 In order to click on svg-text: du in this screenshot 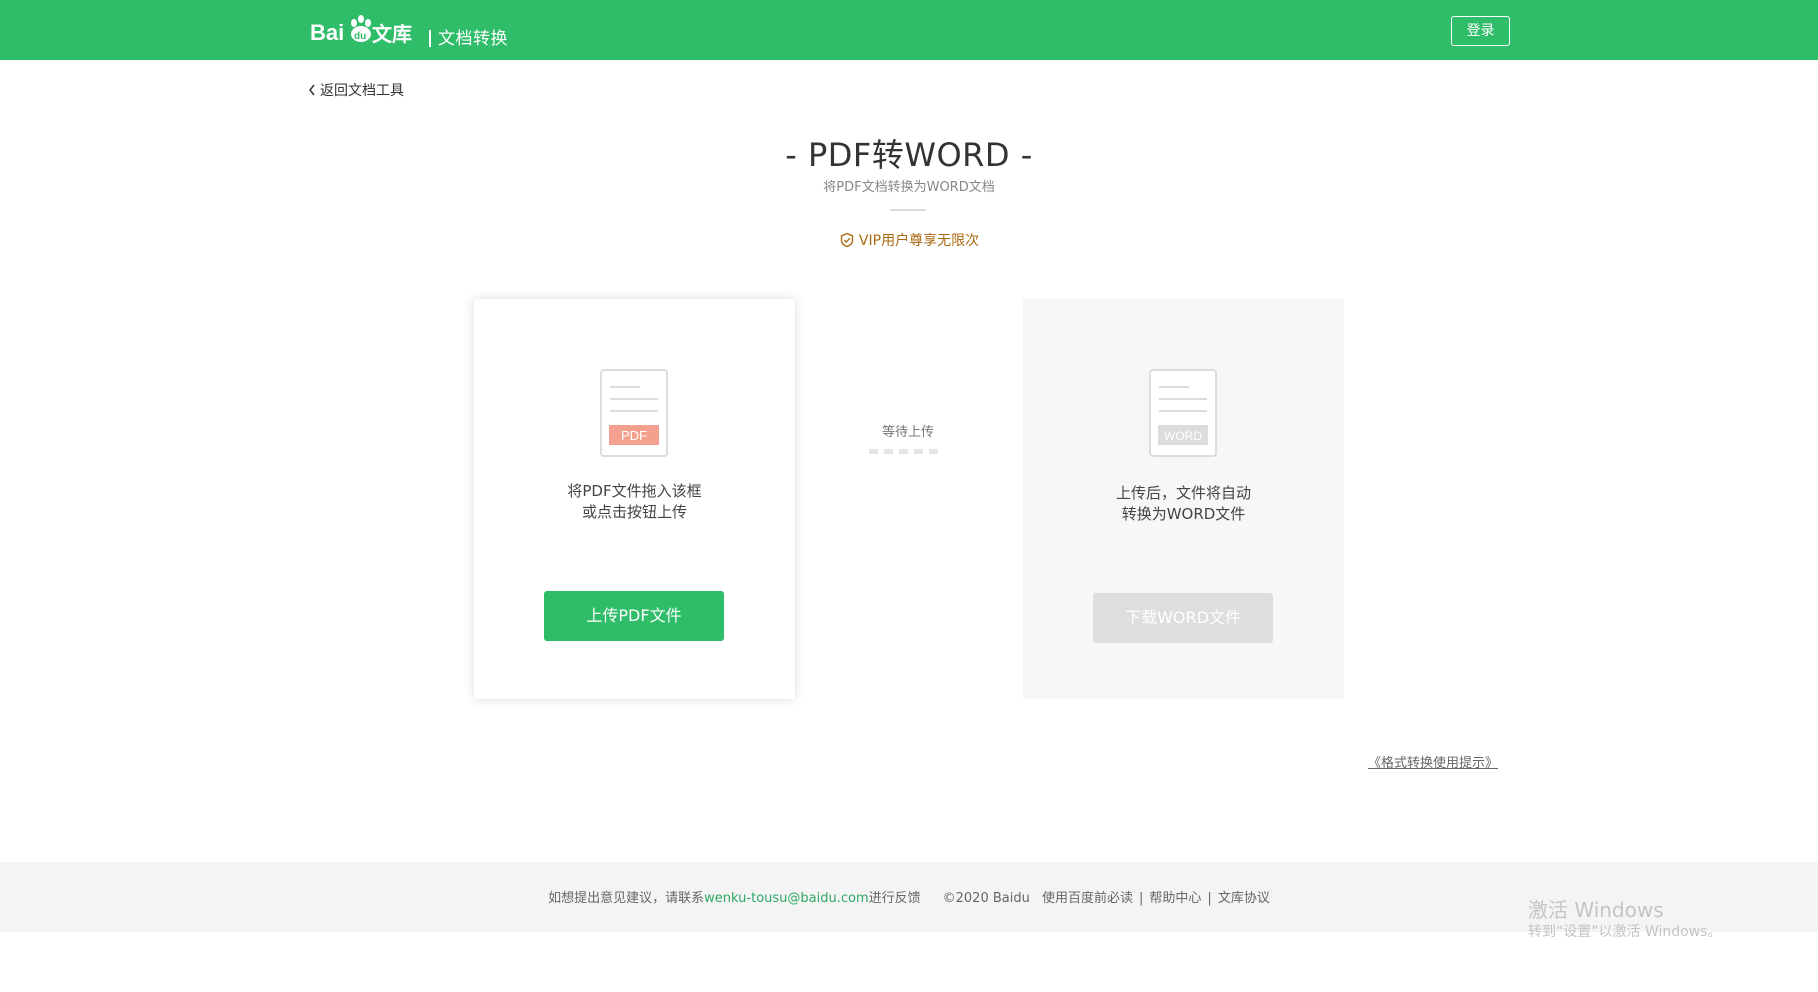, I will do `click(360, 36)`.